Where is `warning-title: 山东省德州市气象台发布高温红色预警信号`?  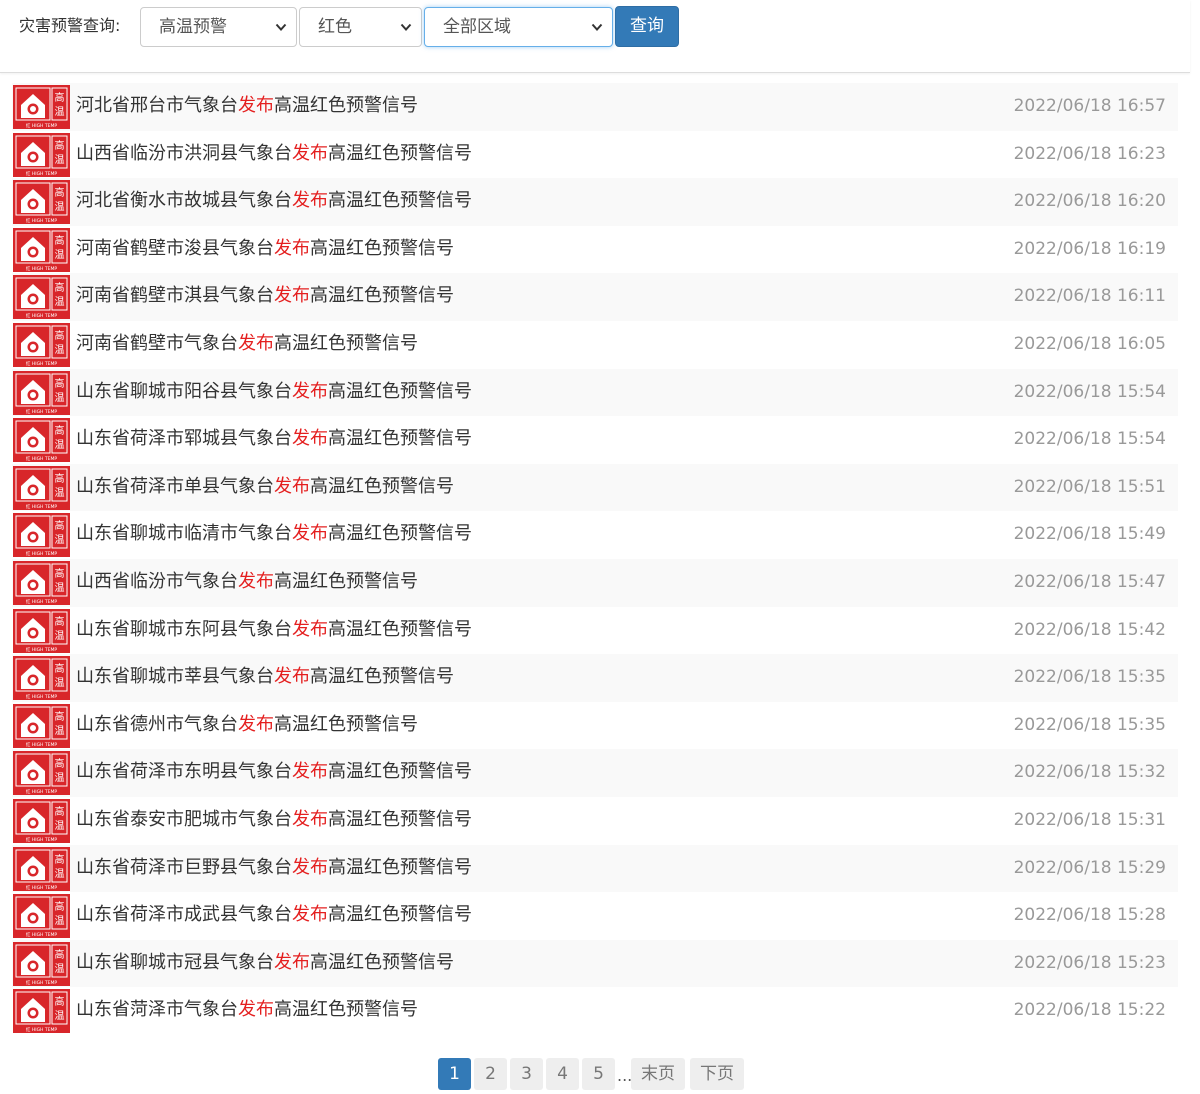 warning-title: 山东省德州市气象台发布高温红色预警信号 is located at coordinates (247, 725).